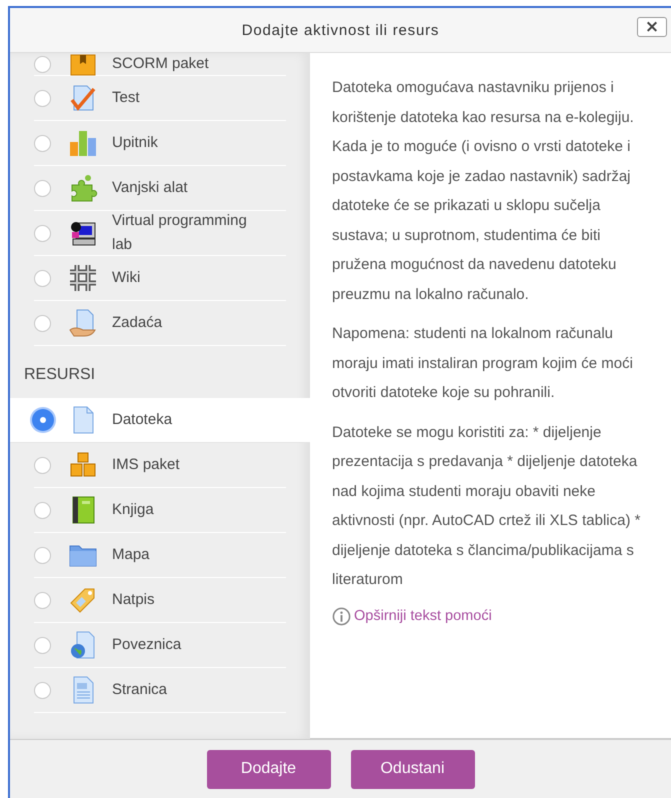 Image resolution: width=671 pixels, height=798 pixels. Describe the element at coordinates (83, 98) in the screenshot. I see `checklist-icon` at that location.